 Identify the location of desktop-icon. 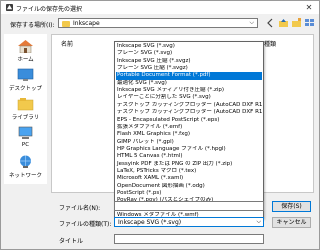
(25, 74).